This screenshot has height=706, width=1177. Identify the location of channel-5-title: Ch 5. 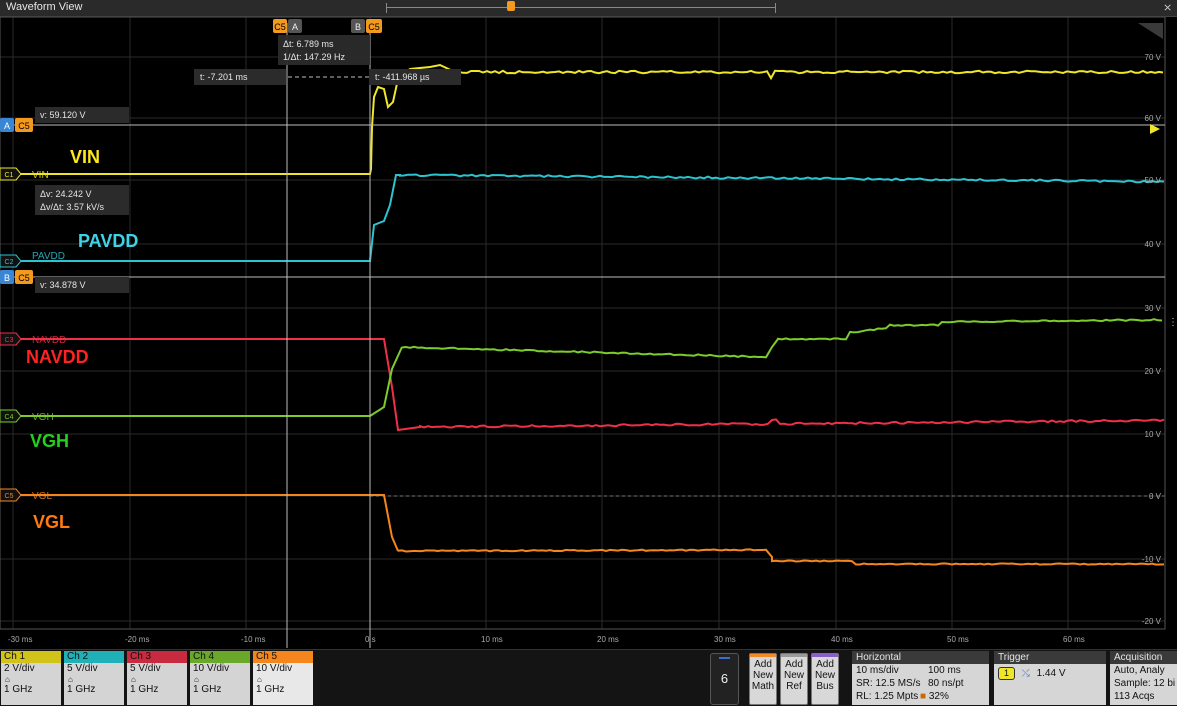
(283, 657).